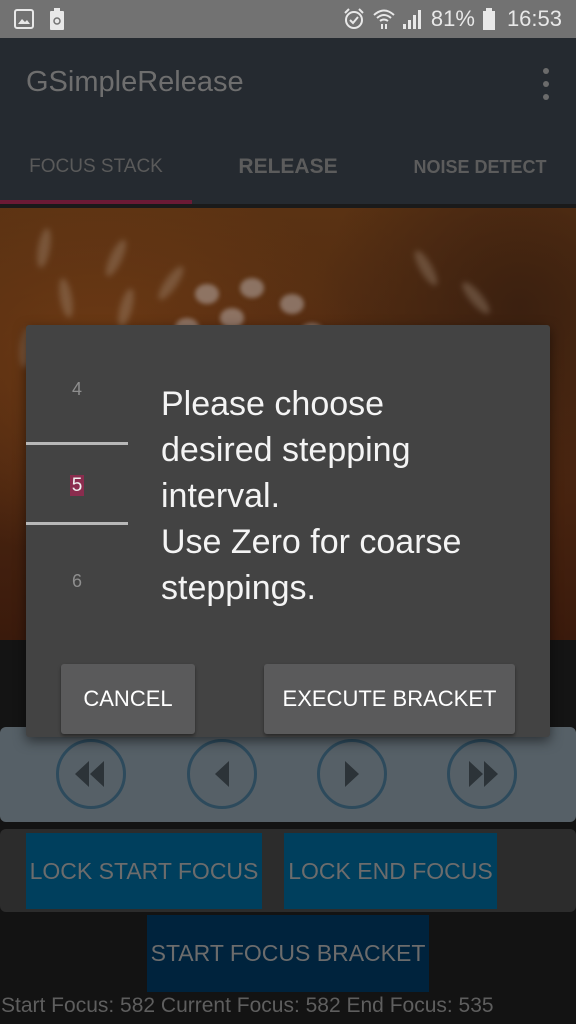 This screenshot has height=1024, width=576. Describe the element at coordinates (288, 84) in the screenshot. I see `app-bar: GSimpleRelease` at that location.